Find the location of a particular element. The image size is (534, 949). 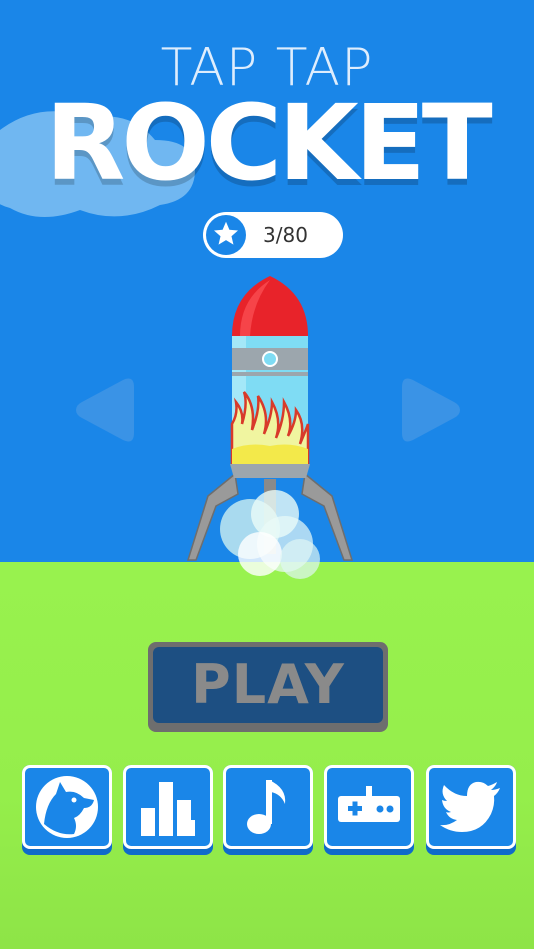

twitter-button is located at coordinates (471, 810).